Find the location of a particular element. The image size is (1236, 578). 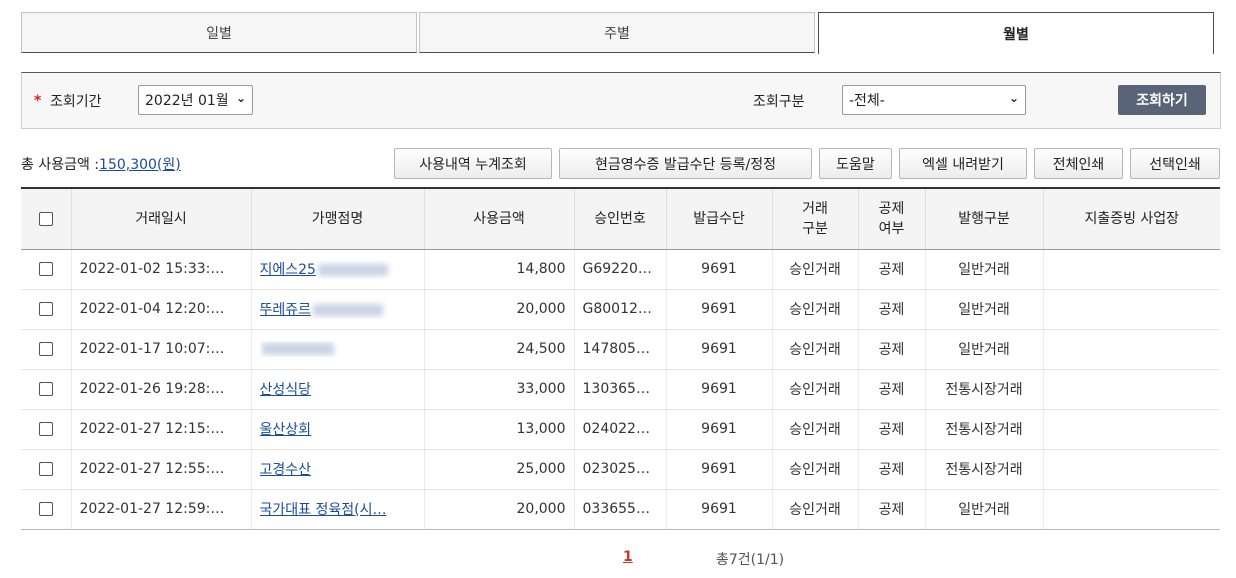

tab-daily: 일별 is located at coordinates (219, 32).